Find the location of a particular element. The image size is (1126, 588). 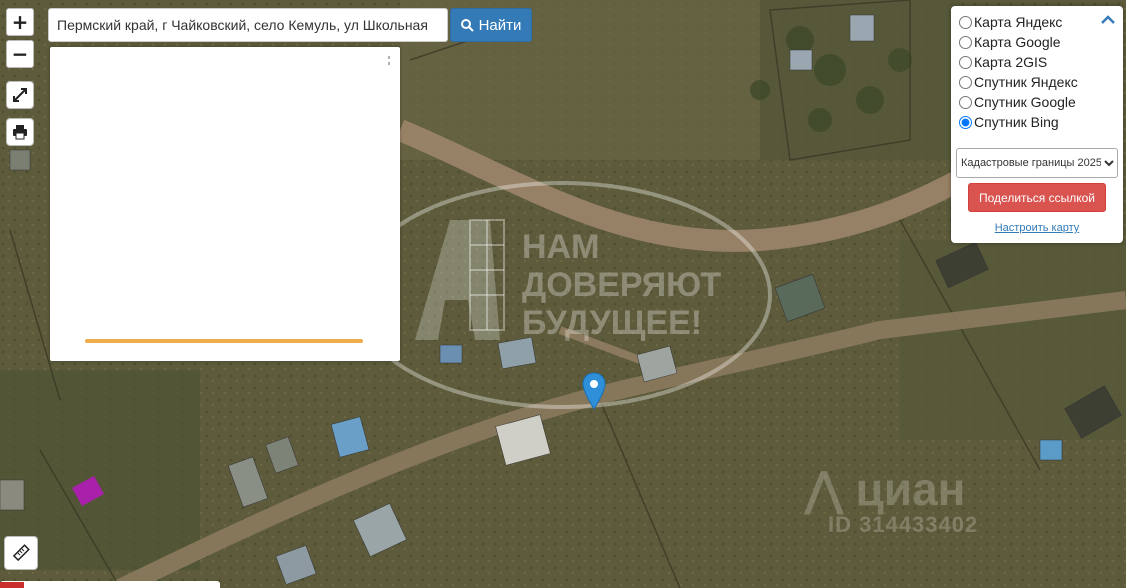

expand-icon is located at coordinates (20, 95).